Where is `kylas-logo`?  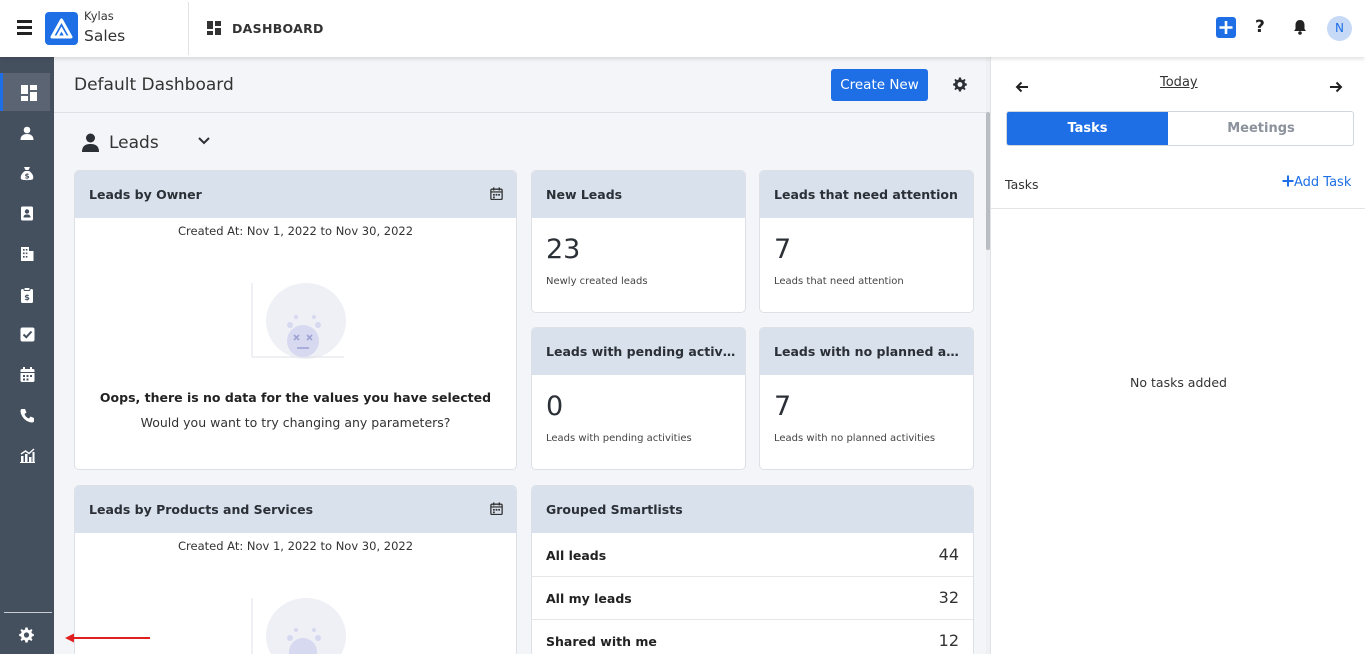 kylas-logo is located at coordinates (61, 28).